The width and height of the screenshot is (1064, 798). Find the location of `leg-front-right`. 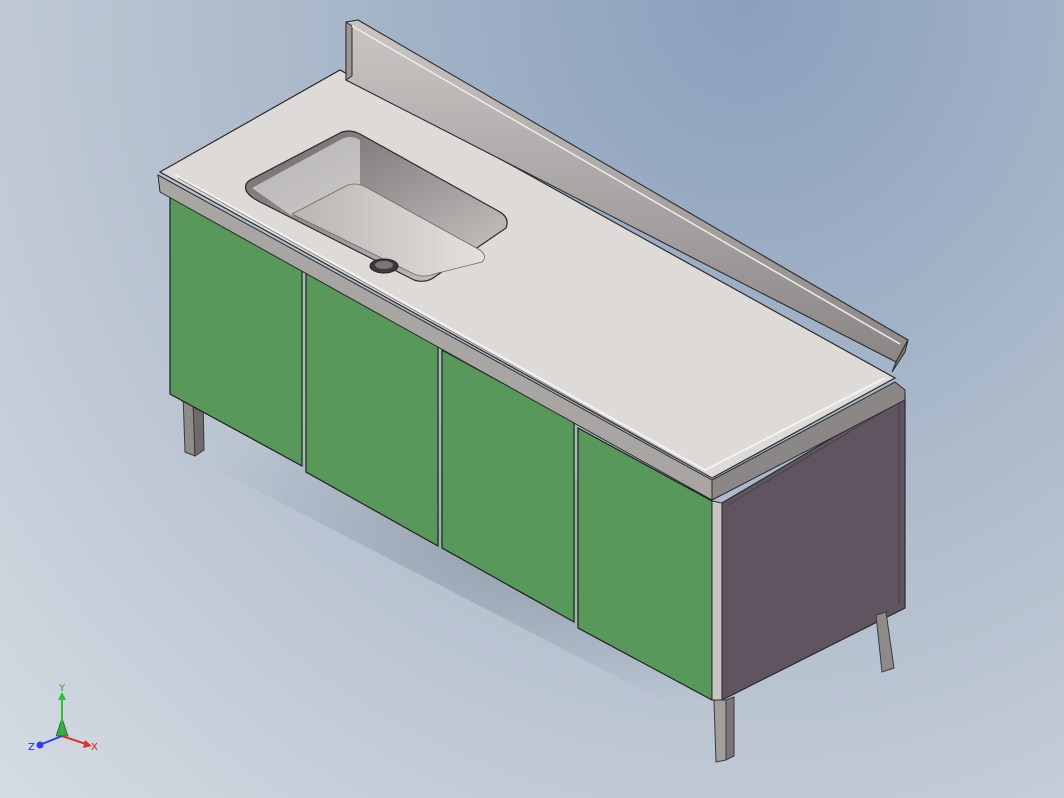

leg-front-right is located at coordinates (720, 731).